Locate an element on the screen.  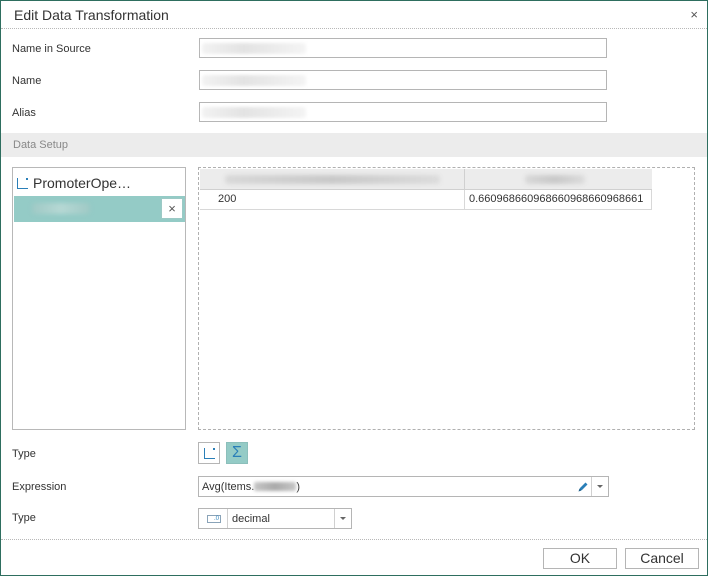
name-in-source-field is located at coordinates (403, 48).